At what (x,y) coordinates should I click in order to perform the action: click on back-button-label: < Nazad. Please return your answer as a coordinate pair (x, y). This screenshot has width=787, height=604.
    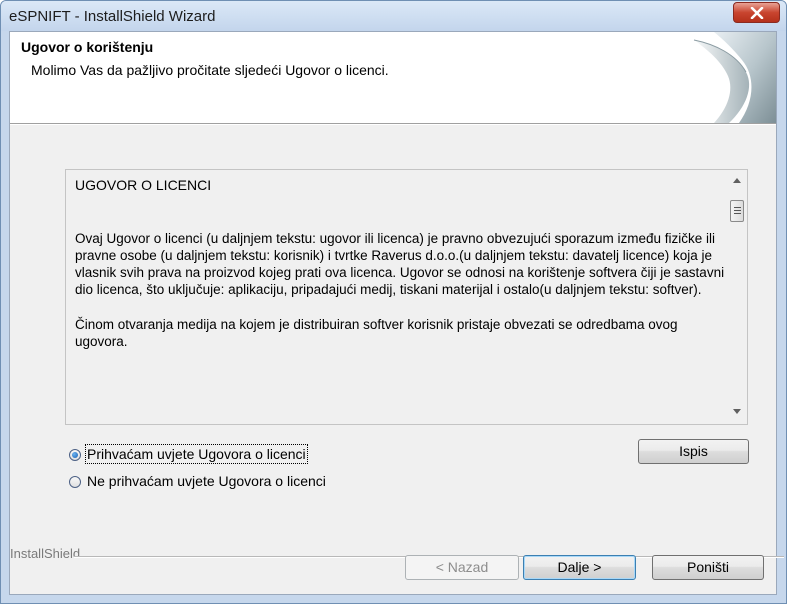
    Looking at the image, I should click on (462, 567).